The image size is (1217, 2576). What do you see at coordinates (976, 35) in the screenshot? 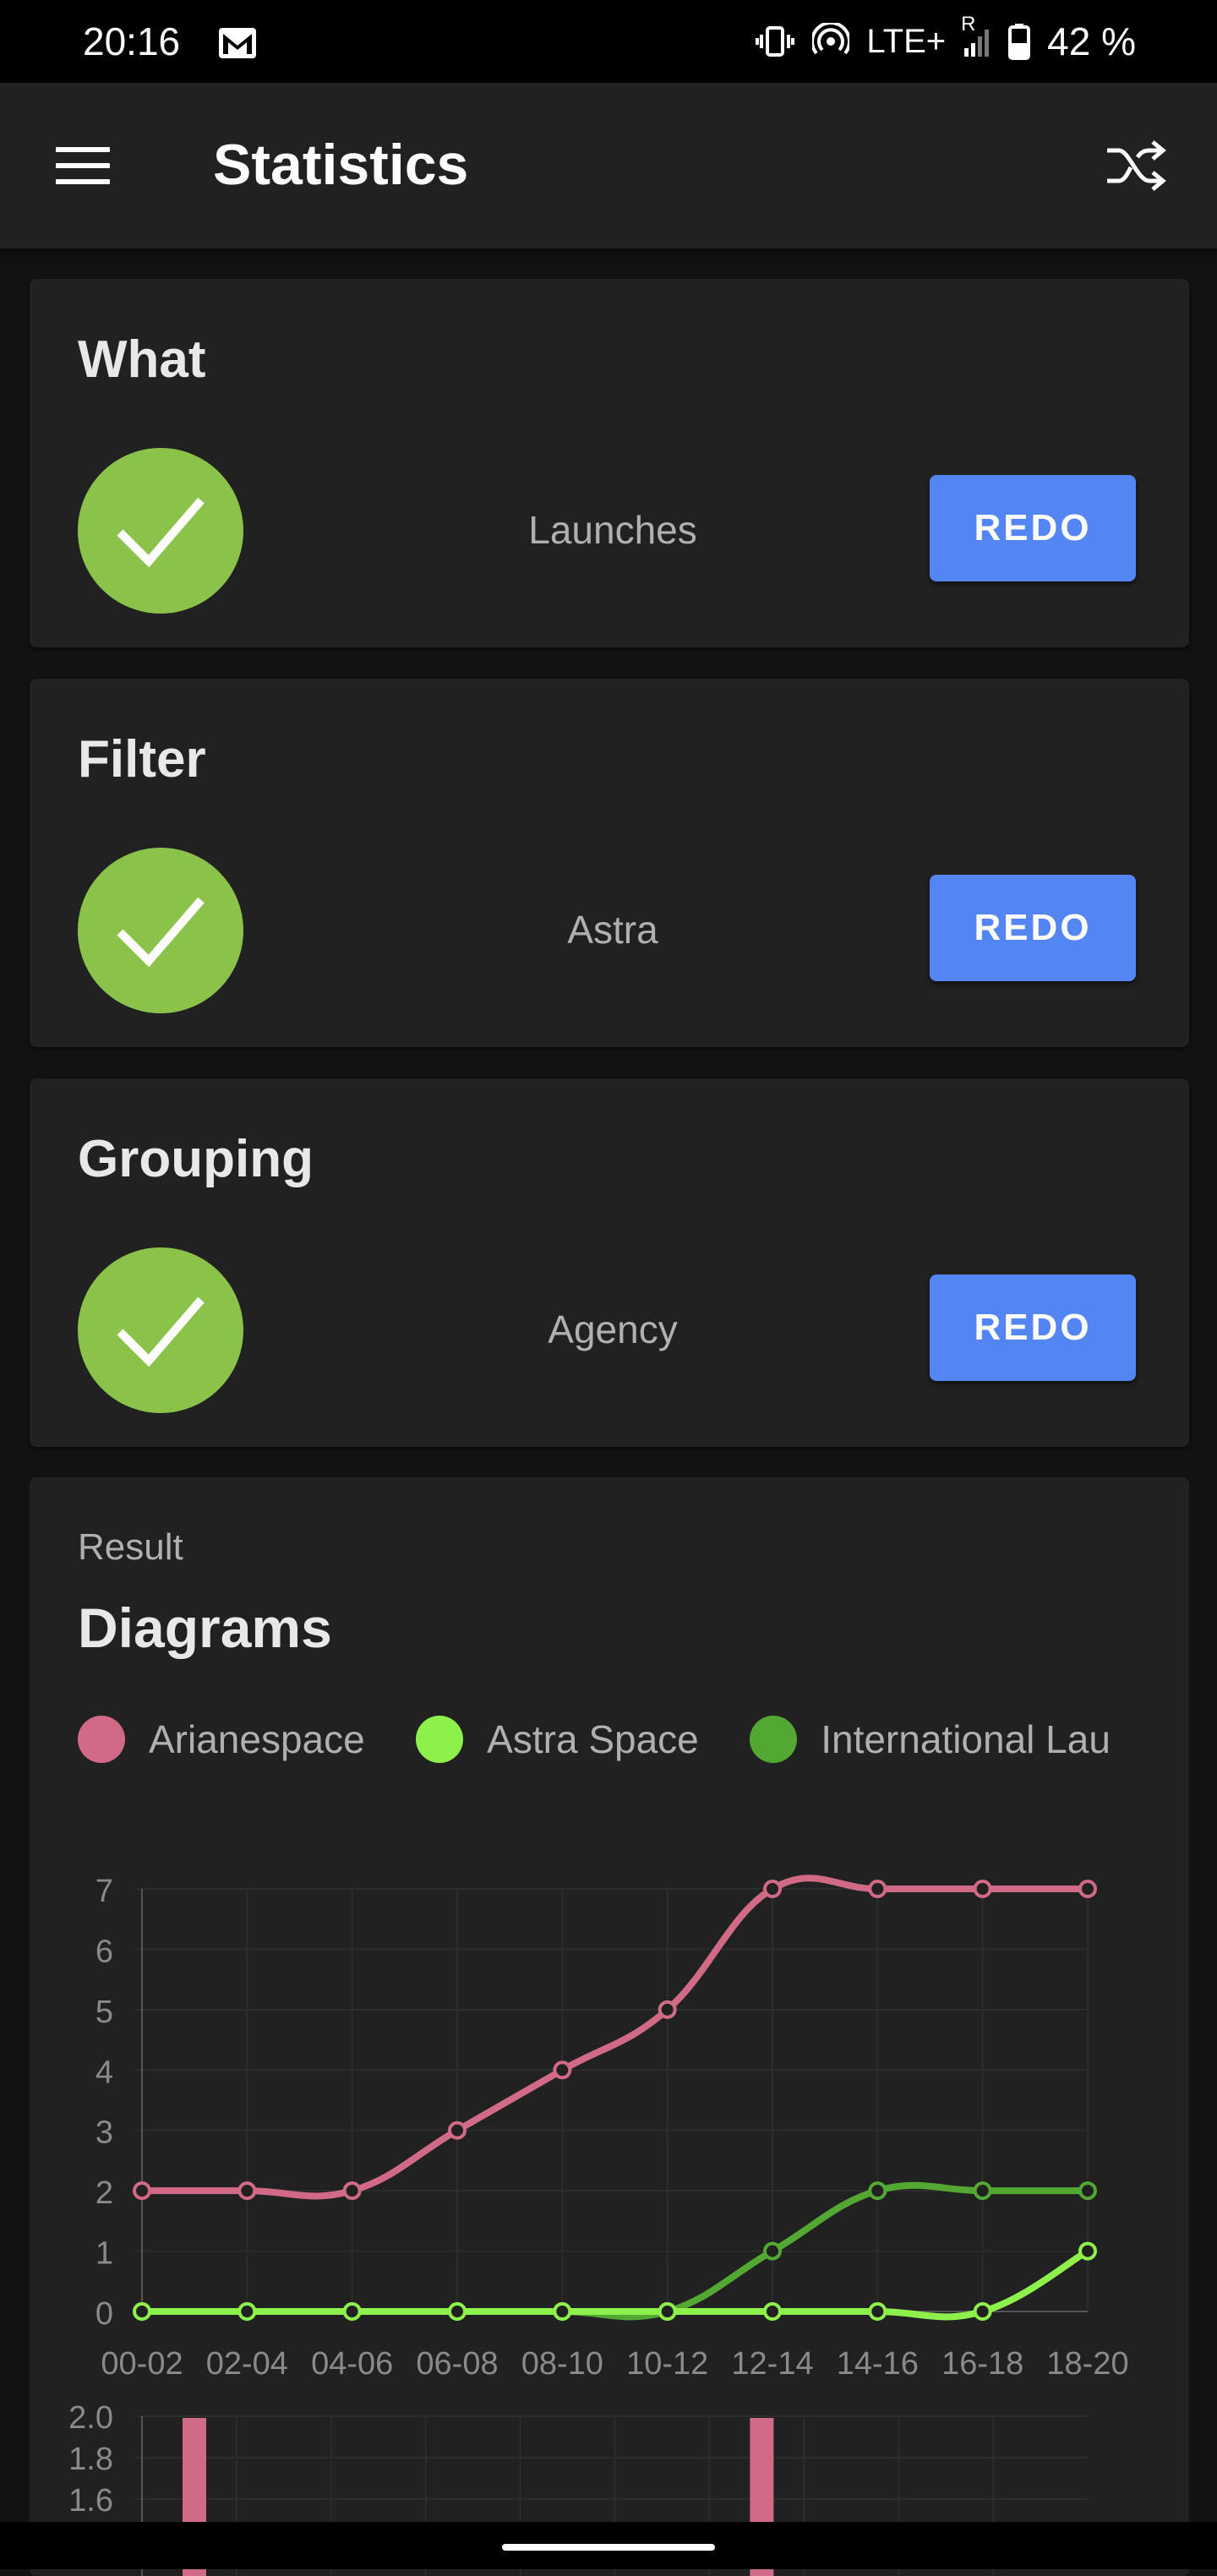
I see `signal-icon: R` at bounding box center [976, 35].